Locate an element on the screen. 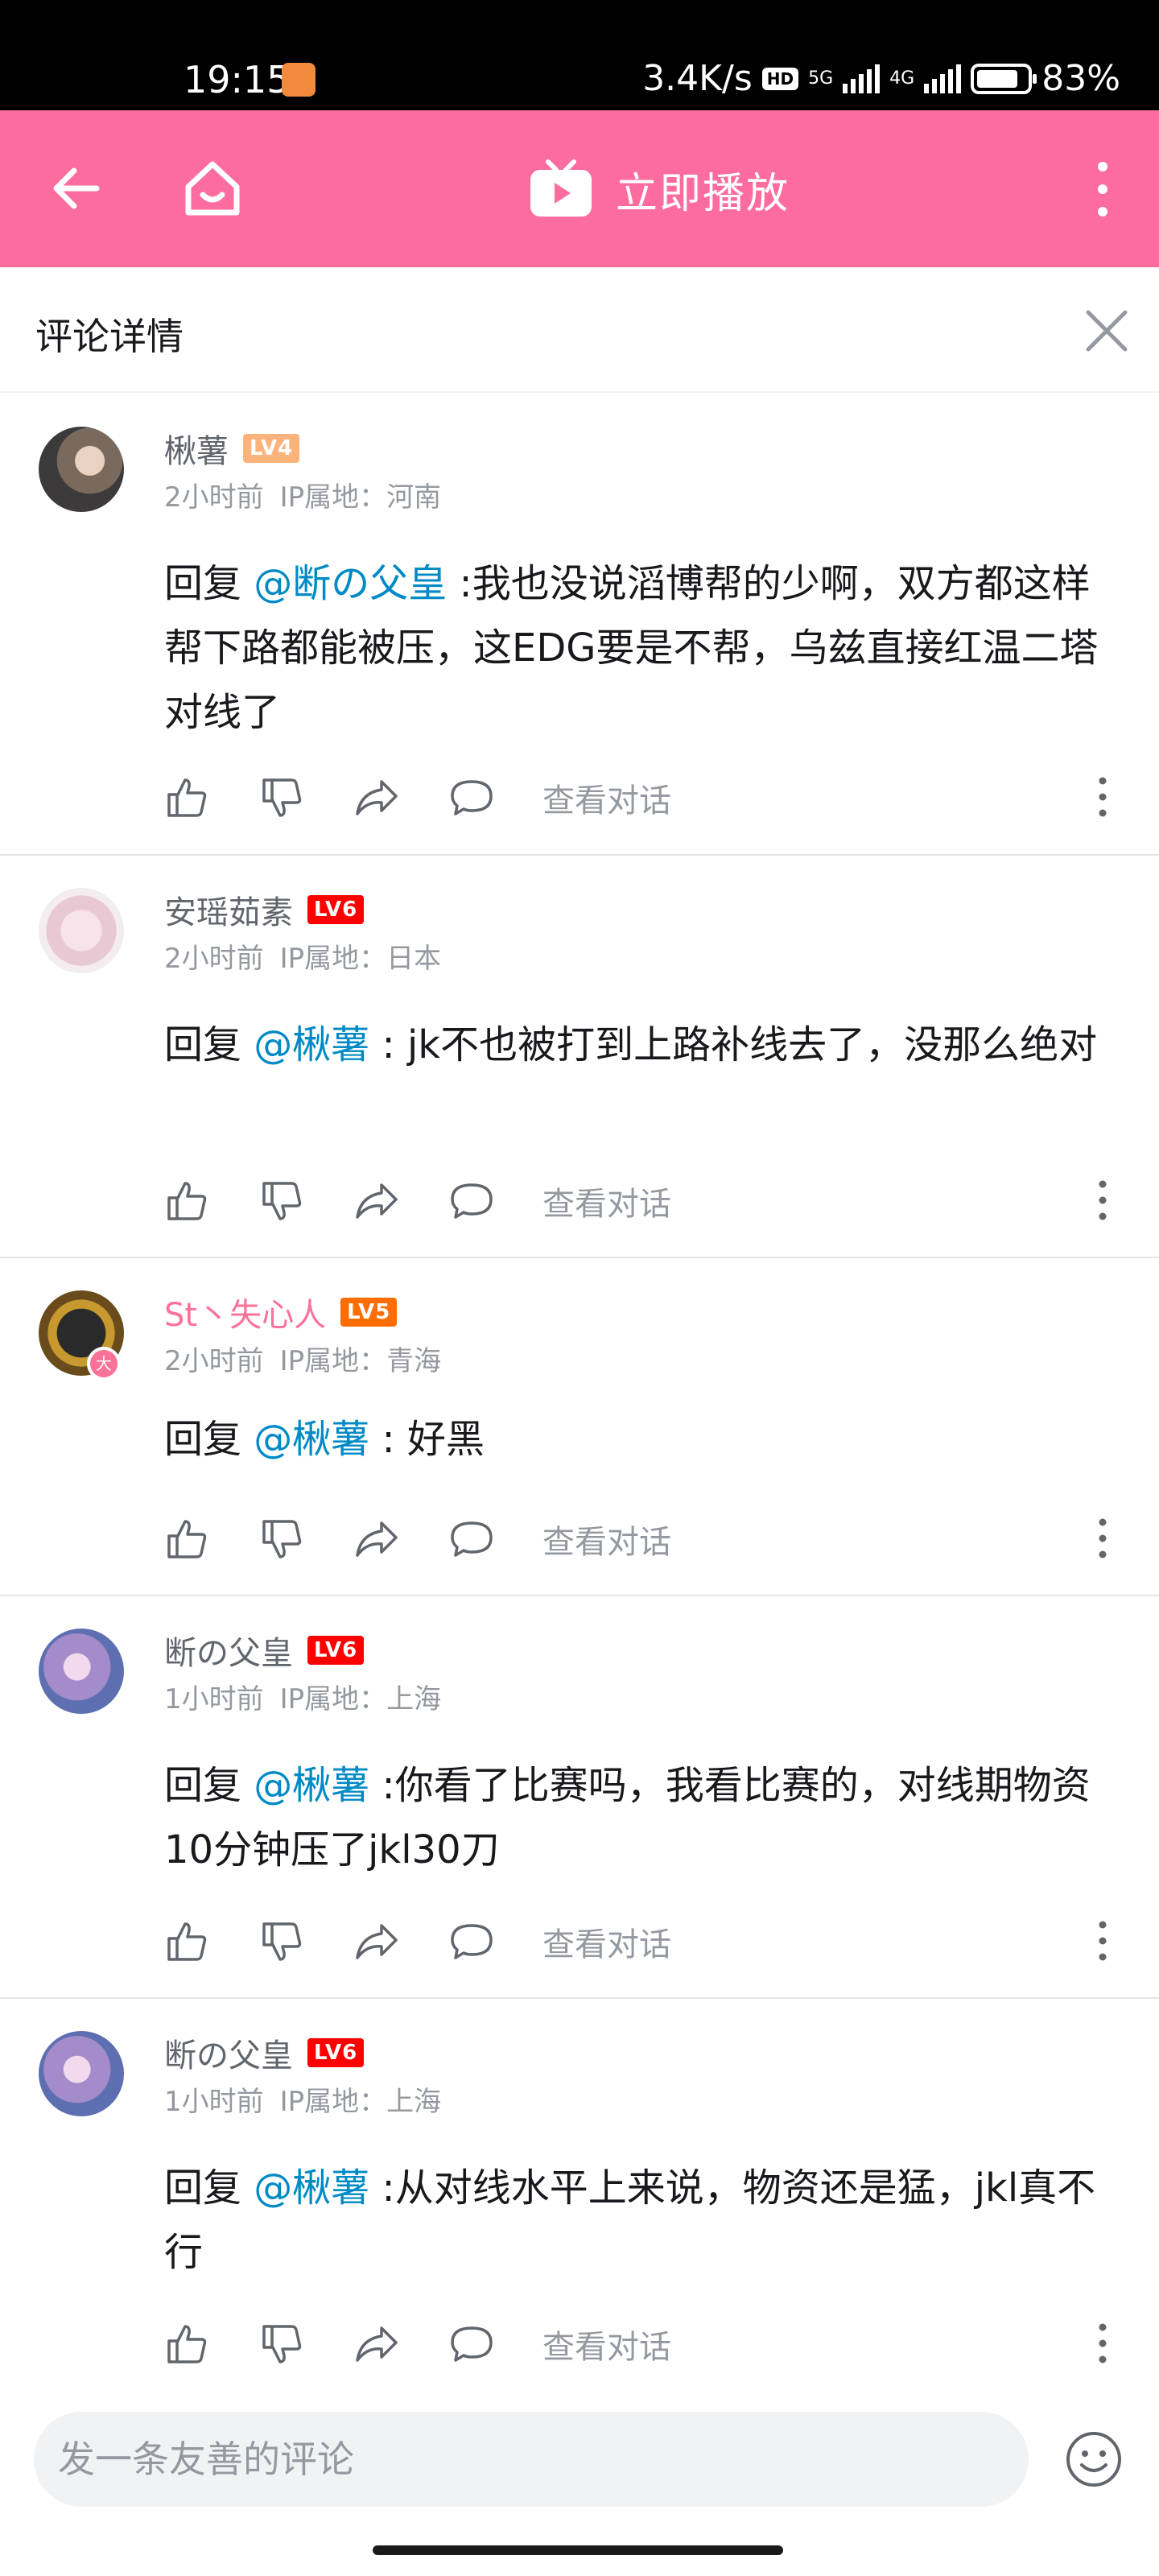  comment-input is located at coordinates (531, 2459).